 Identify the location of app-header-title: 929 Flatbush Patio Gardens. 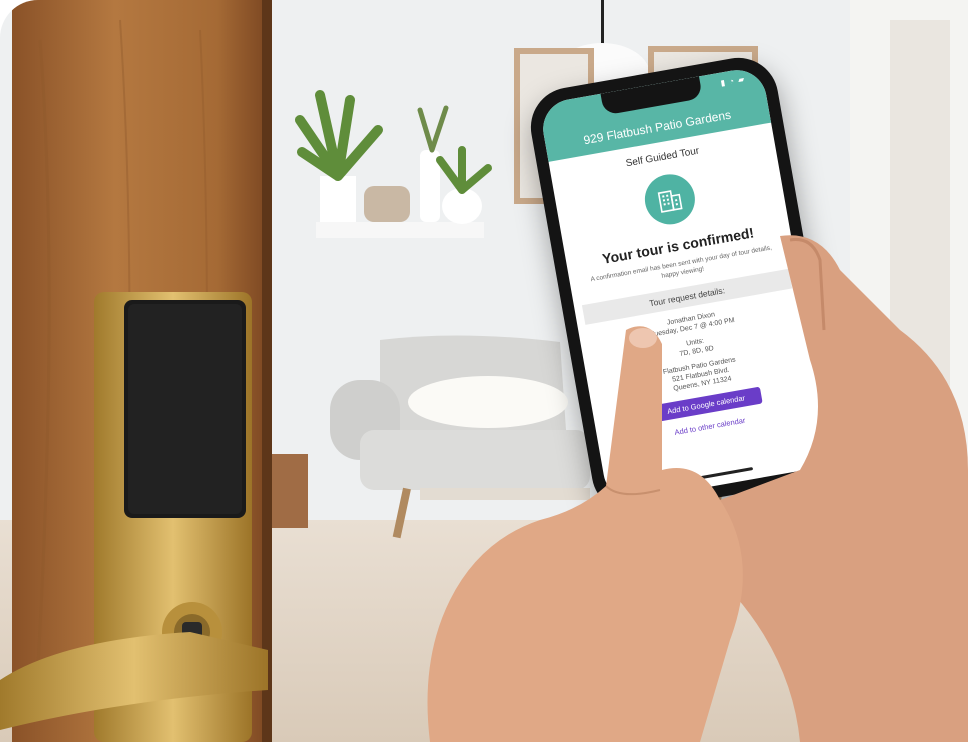
(657, 127).